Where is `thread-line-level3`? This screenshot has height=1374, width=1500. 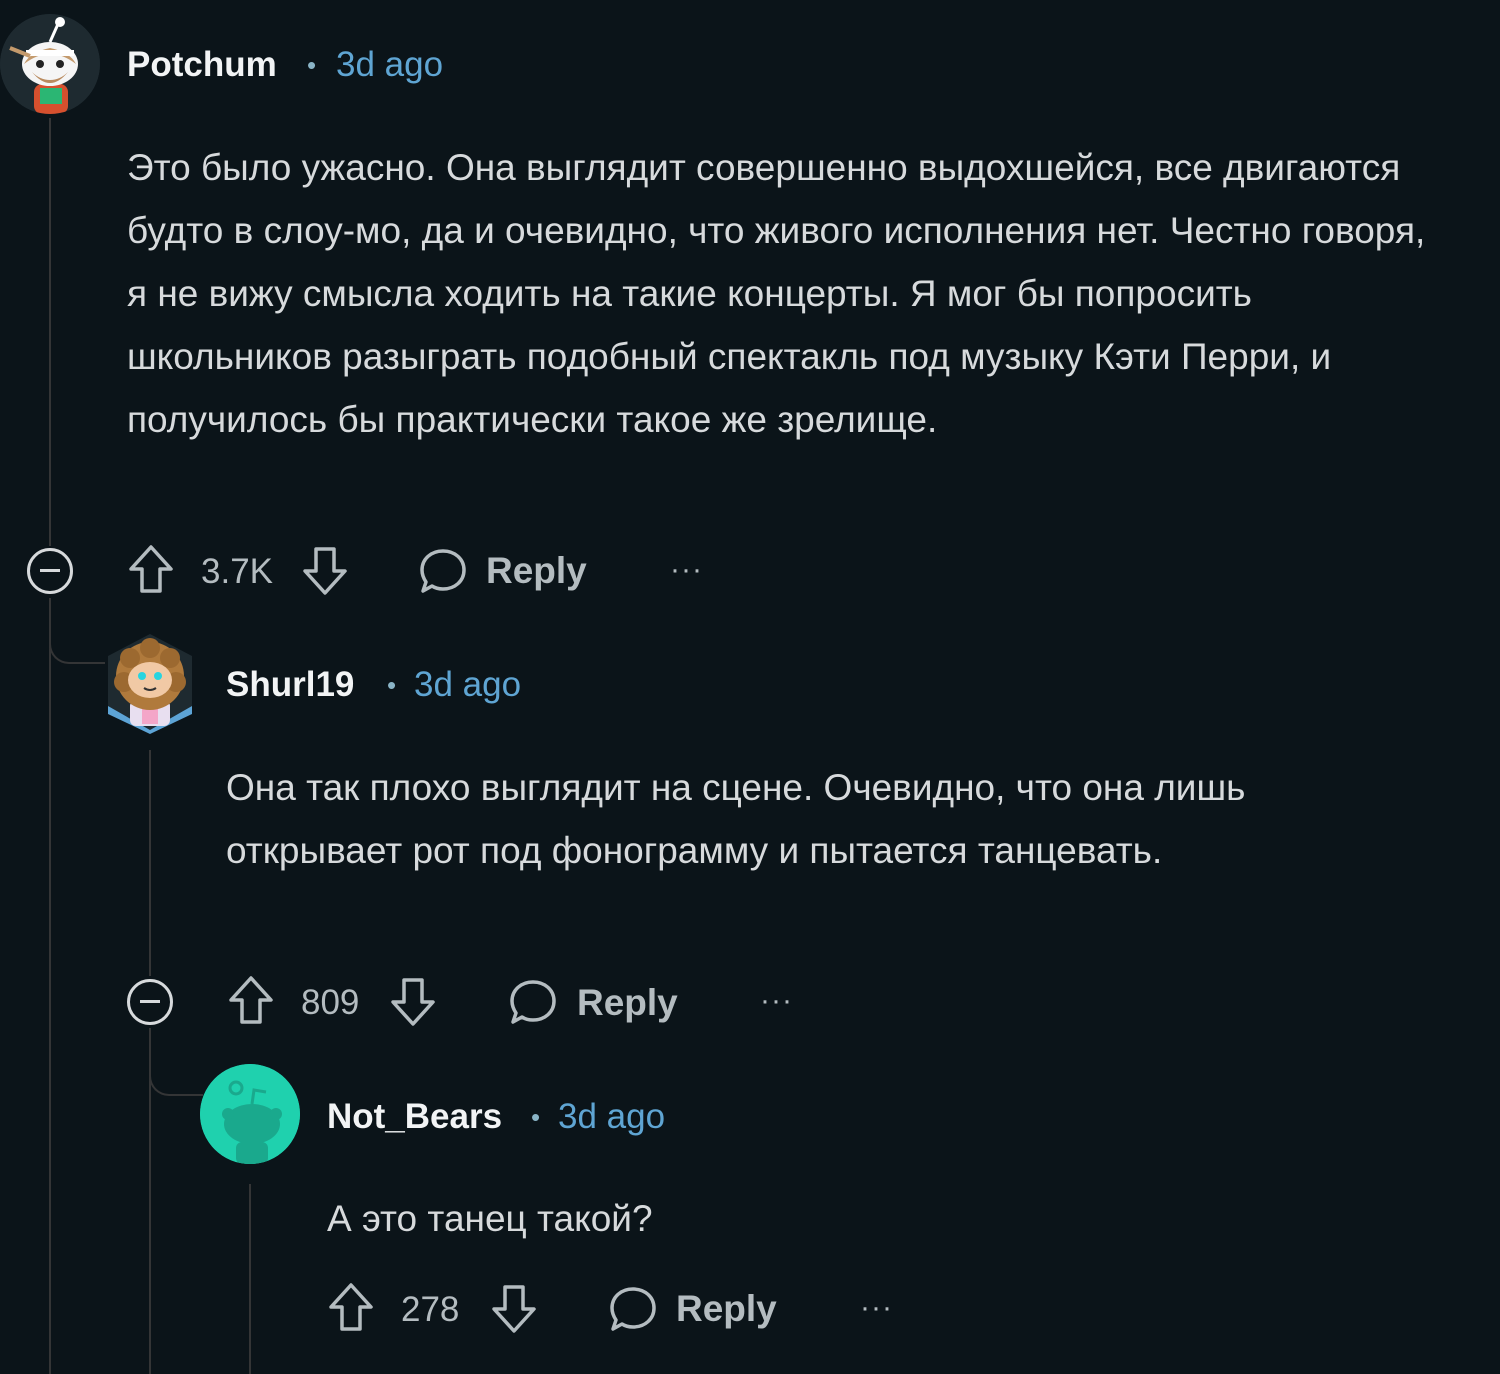
thread-line-level3 is located at coordinates (250, 1279).